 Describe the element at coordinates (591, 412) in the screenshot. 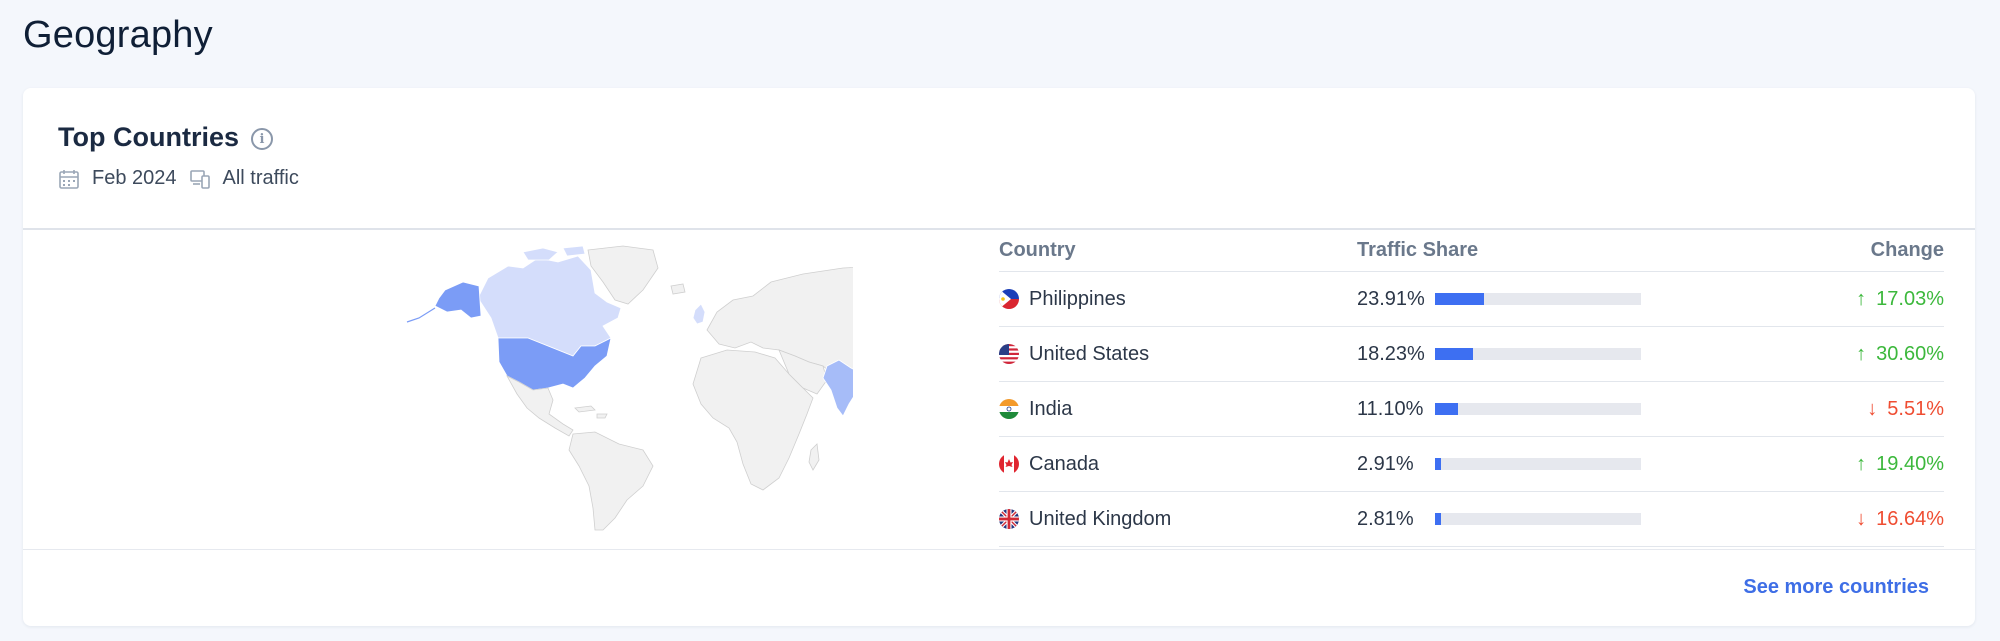

I see `map-caribbean` at that location.